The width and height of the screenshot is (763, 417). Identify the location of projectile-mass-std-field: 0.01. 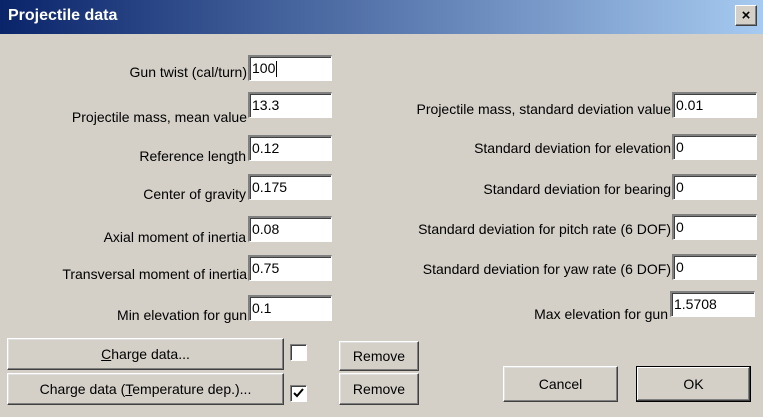
(714, 105).